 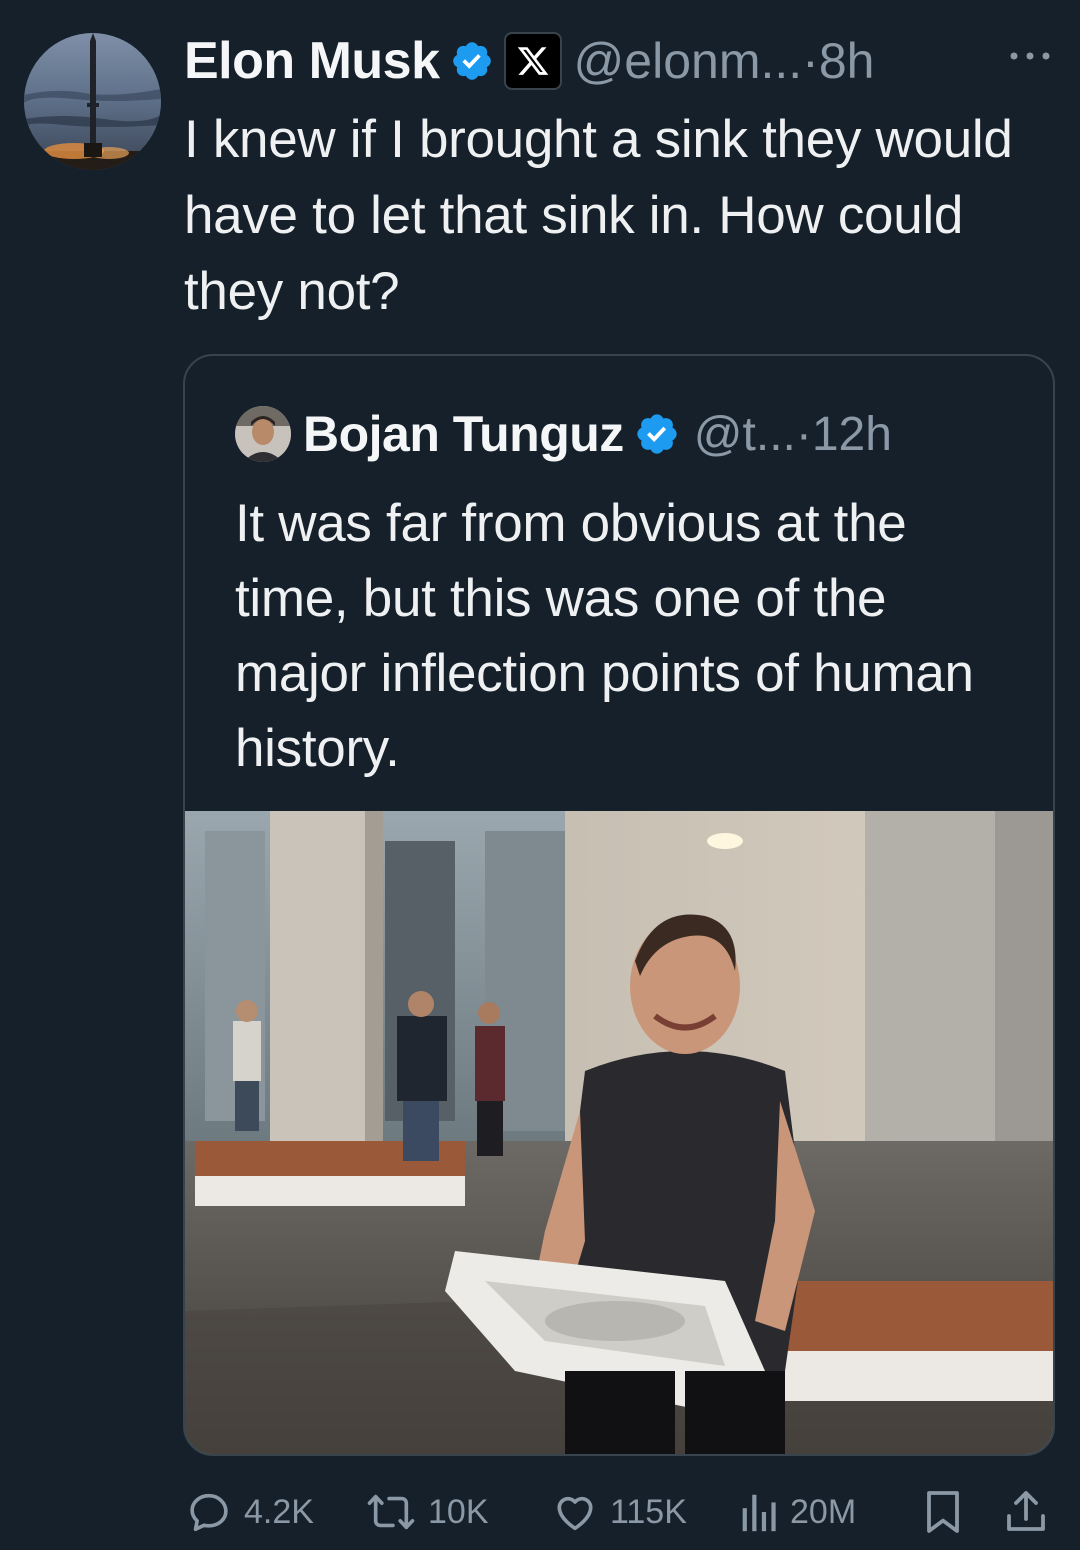 I want to click on quoted-verified-badge-icon, so click(x=657, y=434).